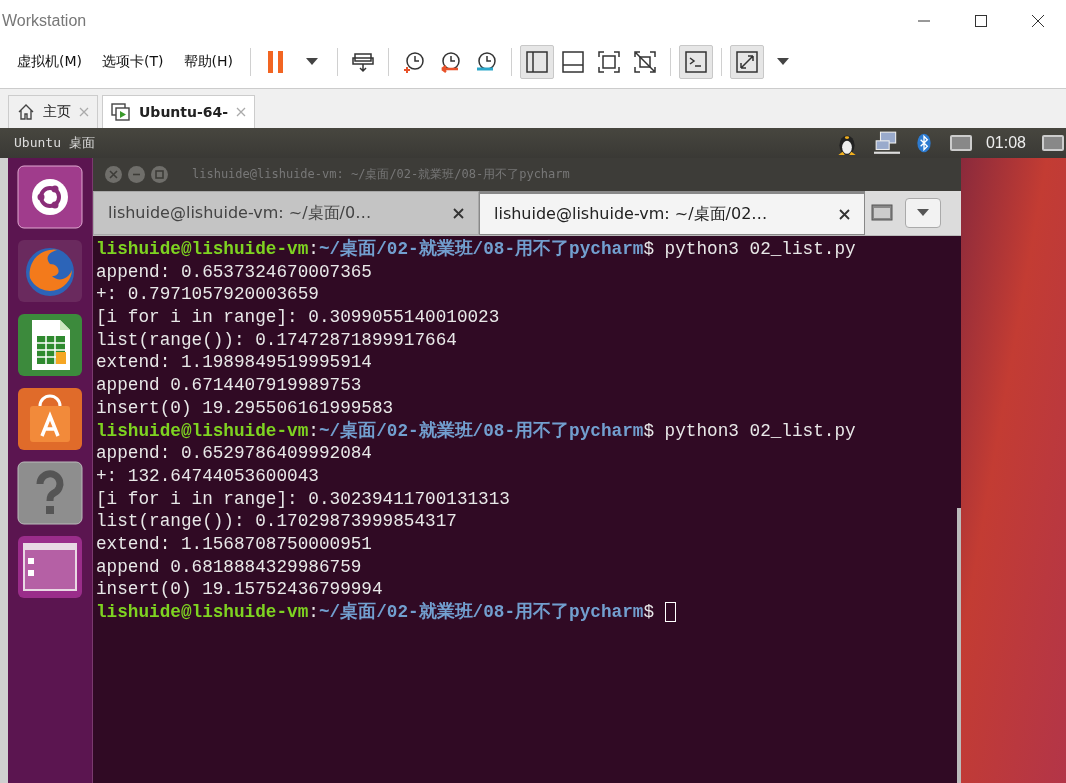  What do you see at coordinates (277, 521) in the screenshot?
I see `output-line: list(range()): 0.17029873999854317` at bounding box center [277, 521].